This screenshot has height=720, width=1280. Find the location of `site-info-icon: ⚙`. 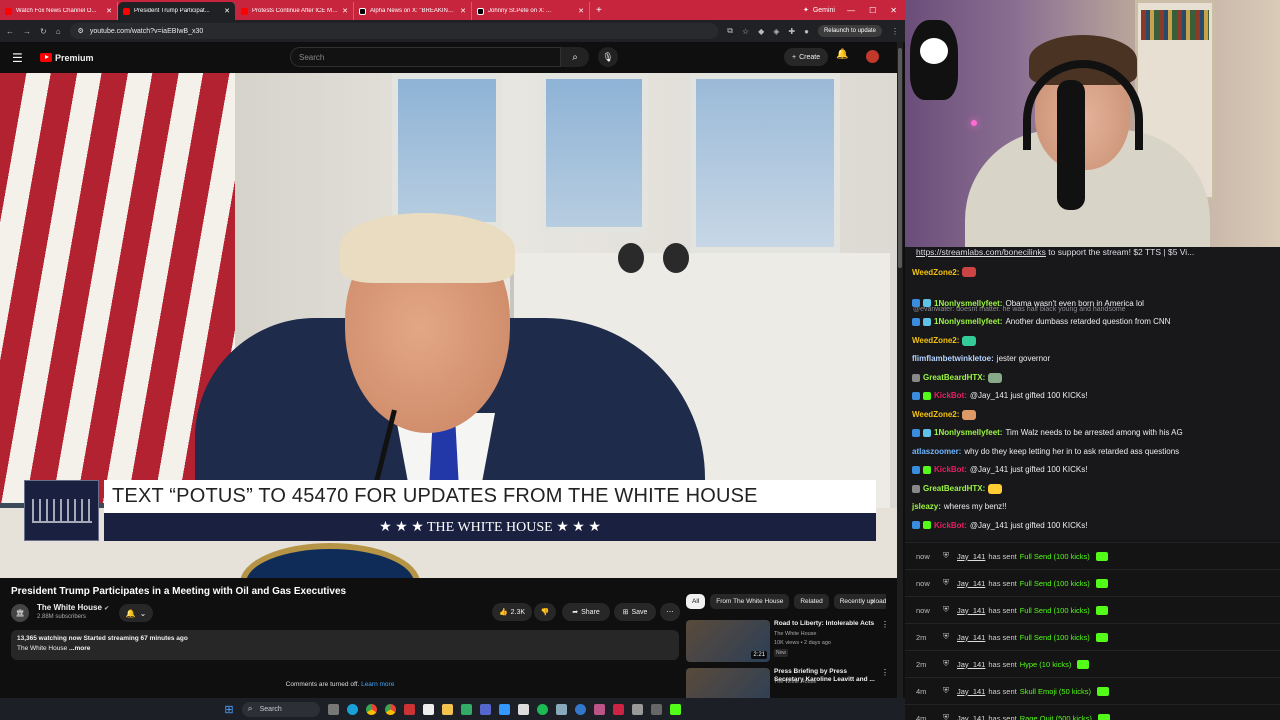

site-info-icon: ⚙ is located at coordinates (81, 31).